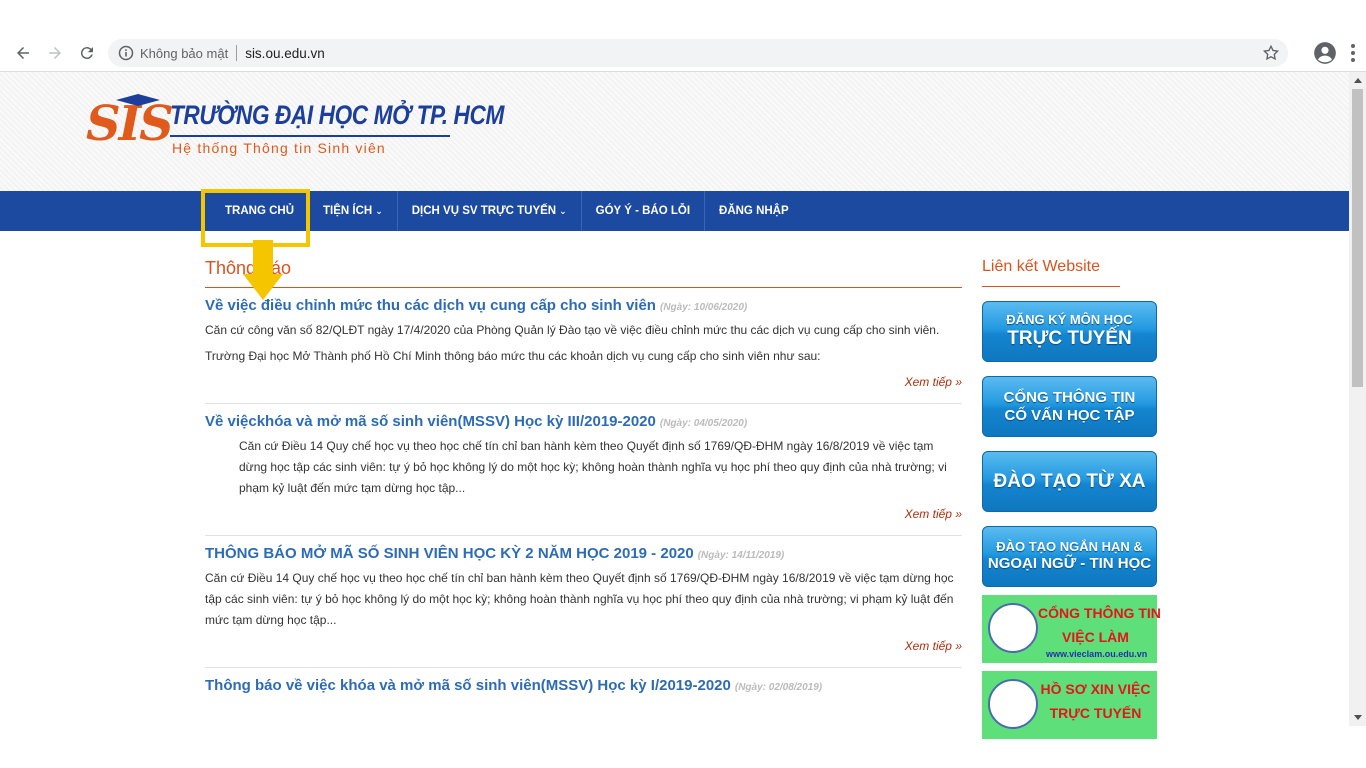  What do you see at coordinates (255, 218) in the screenshot?
I see `nav-highlight-box` at bounding box center [255, 218].